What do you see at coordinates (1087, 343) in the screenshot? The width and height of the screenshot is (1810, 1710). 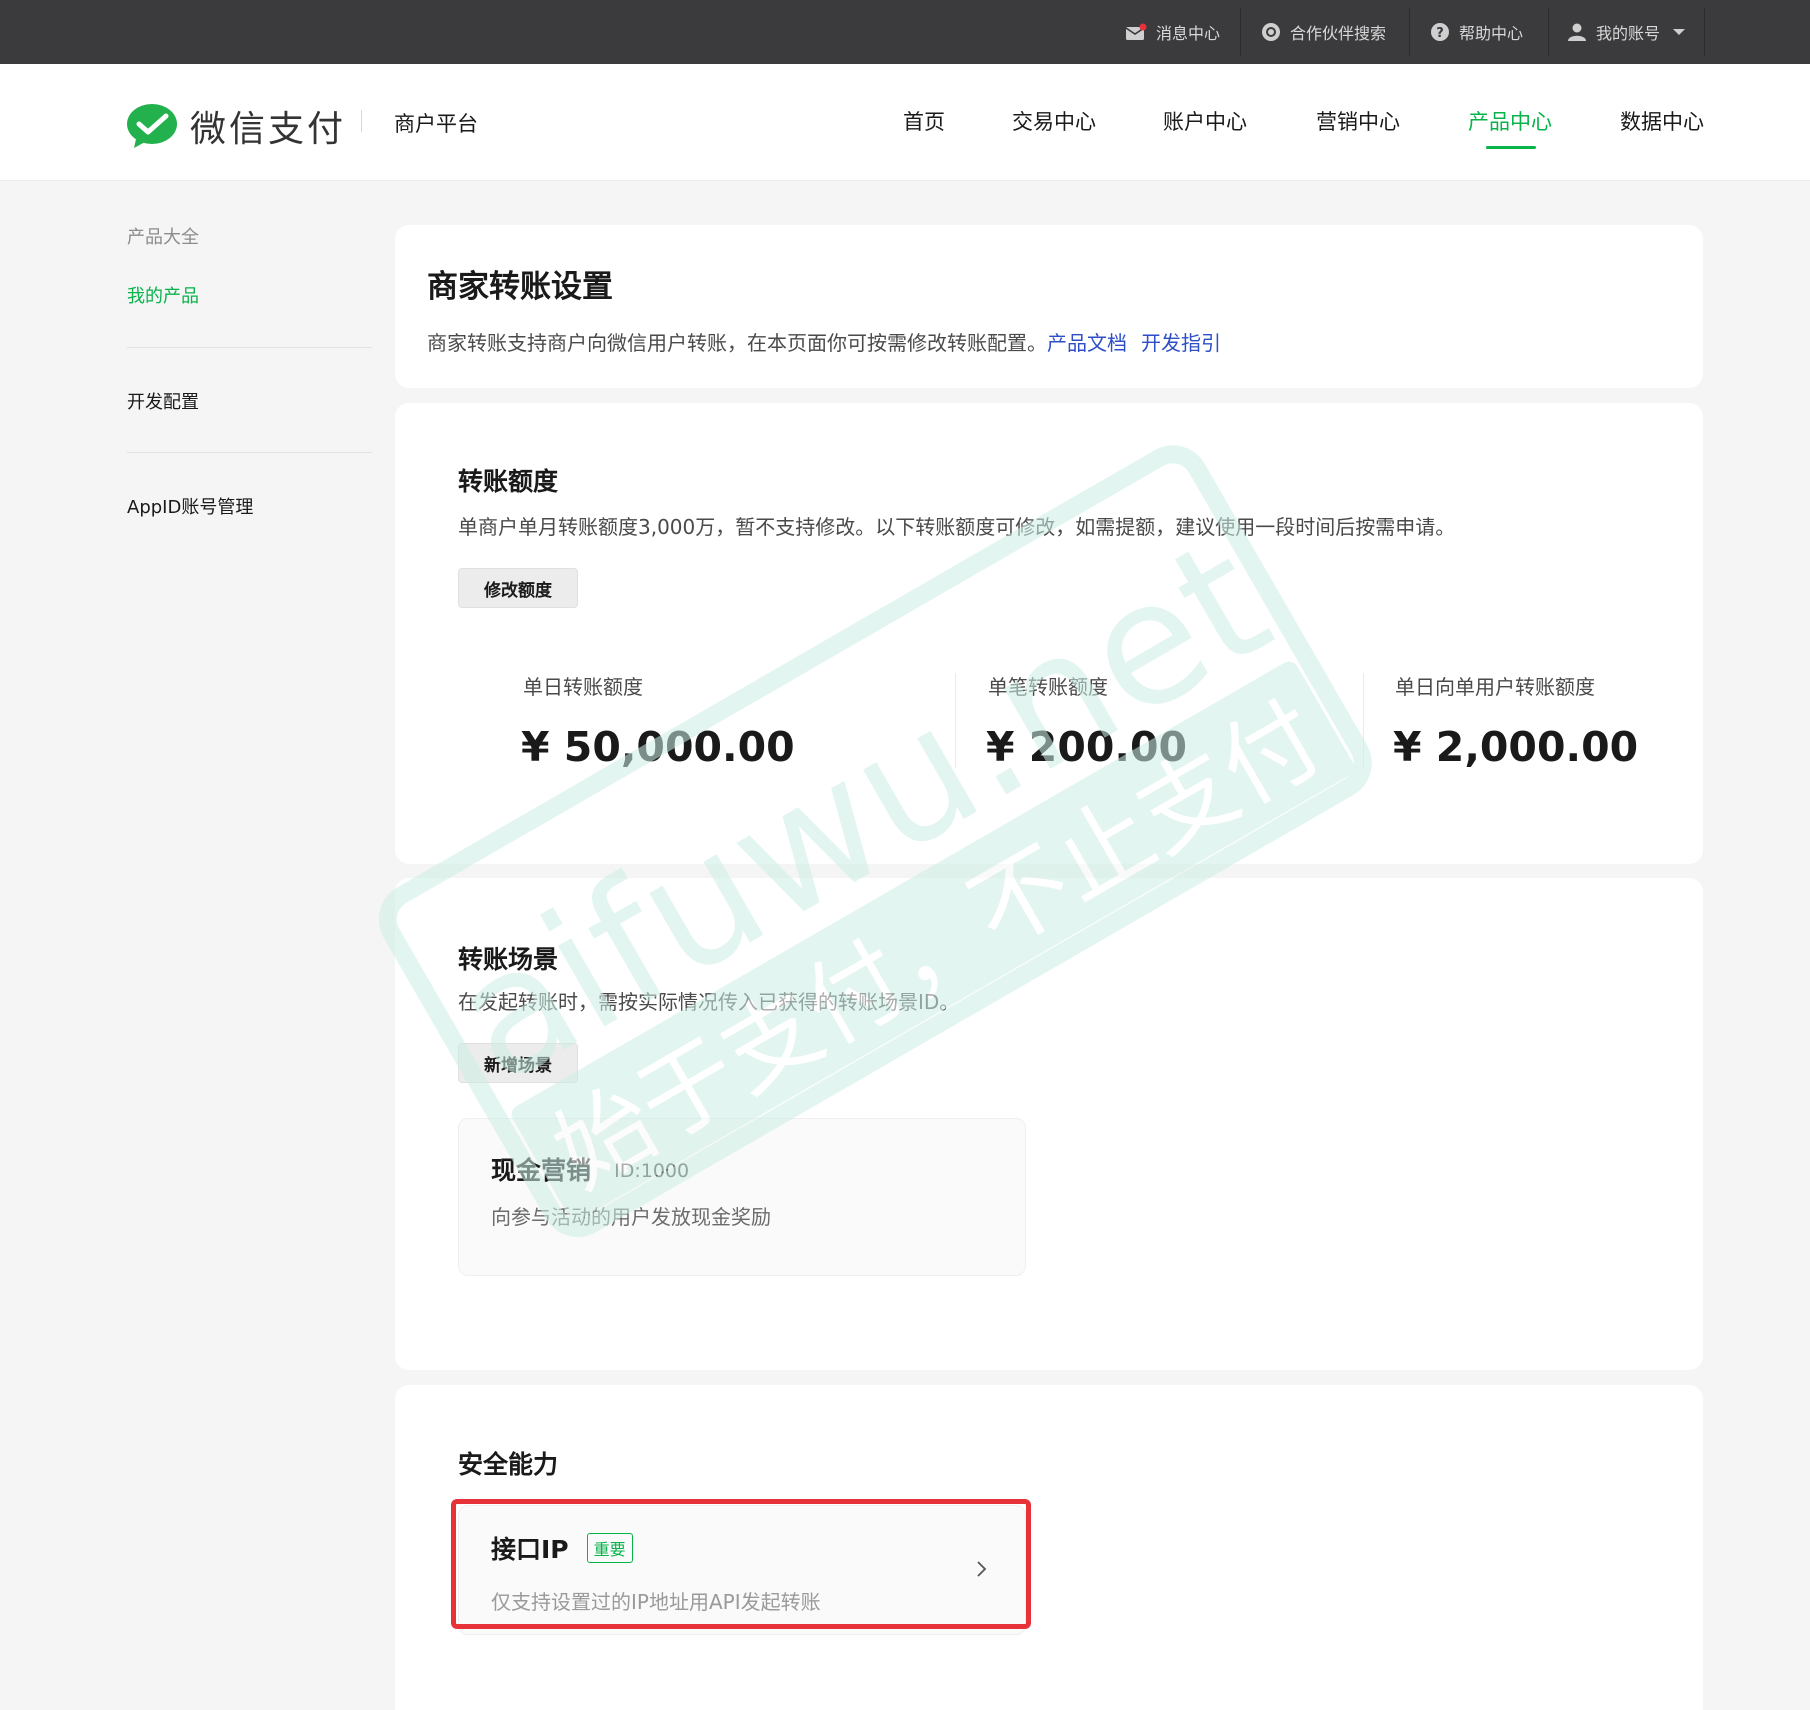 I see `product-doc-link: 产品文档` at bounding box center [1087, 343].